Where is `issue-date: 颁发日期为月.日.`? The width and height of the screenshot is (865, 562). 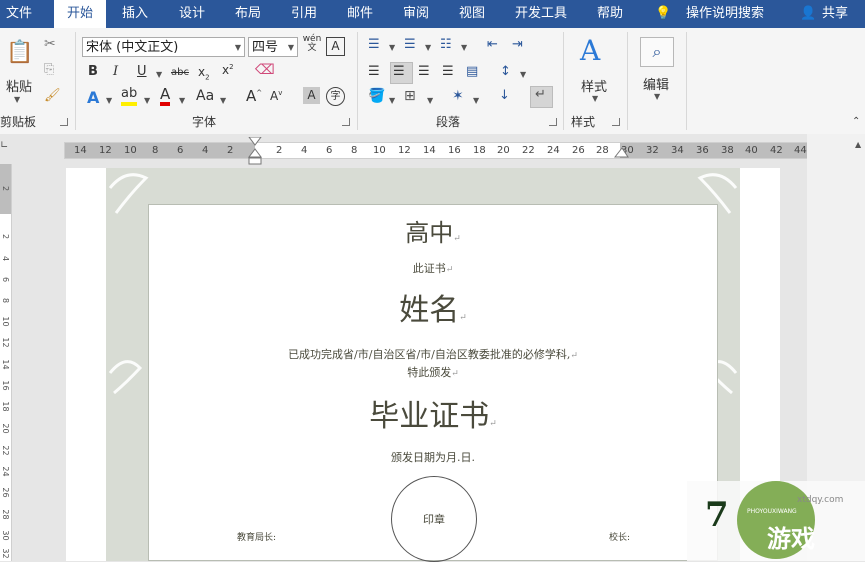
issue-date: 颁发日期为月.日. is located at coordinates (433, 457).